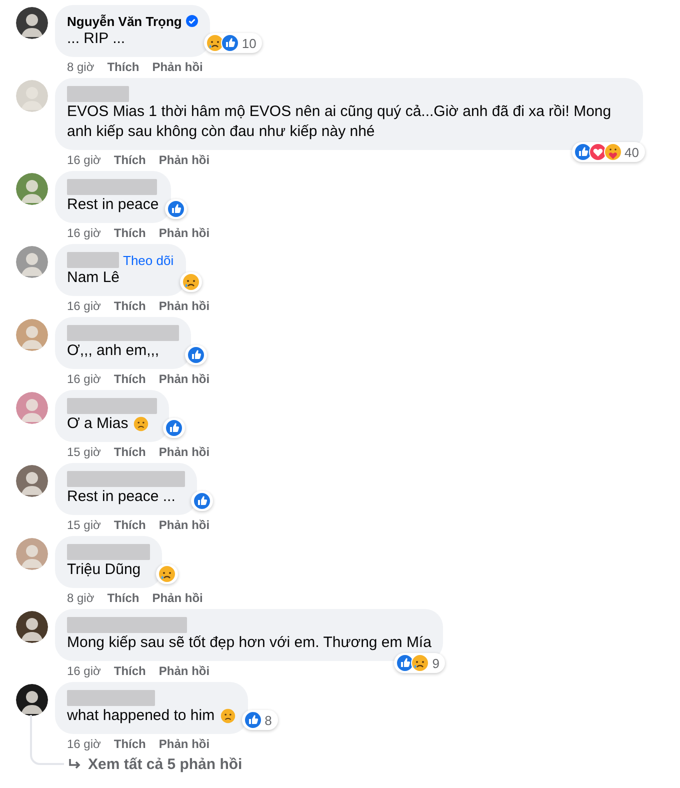 The height and width of the screenshot is (788, 680). What do you see at coordinates (93, 278) in the screenshot?
I see `comment-text: Nam Lê` at bounding box center [93, 278].